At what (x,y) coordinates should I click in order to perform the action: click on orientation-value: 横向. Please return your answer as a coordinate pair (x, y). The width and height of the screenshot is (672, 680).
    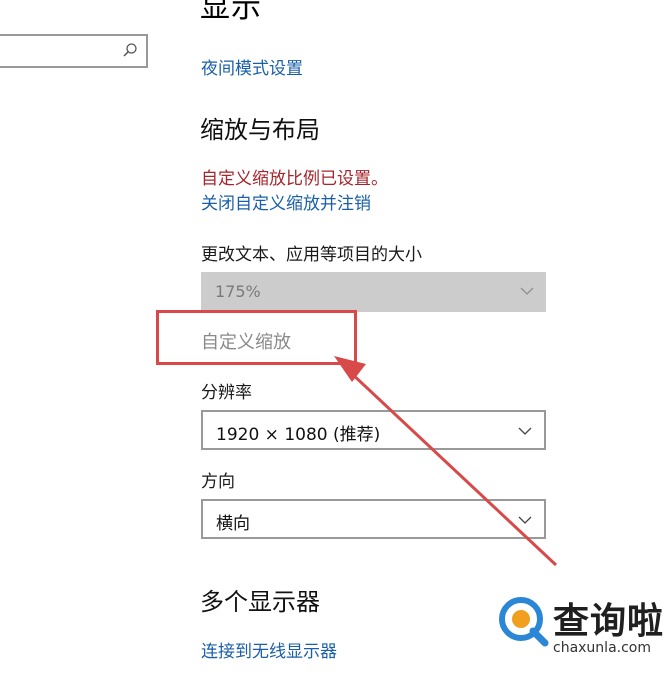
    Looking at the image, I should click on (233, 524).